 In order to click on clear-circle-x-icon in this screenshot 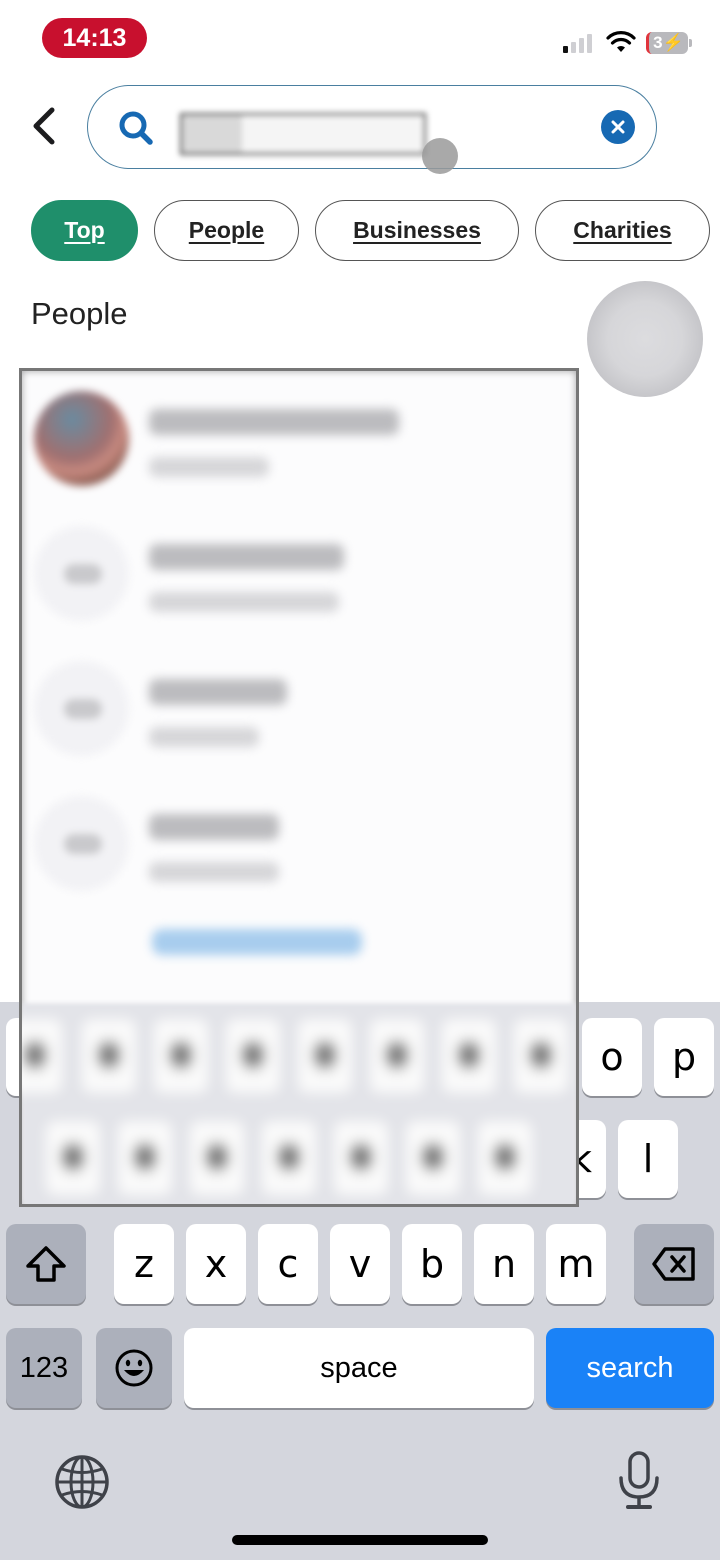, I will do `click(618, 127)`.